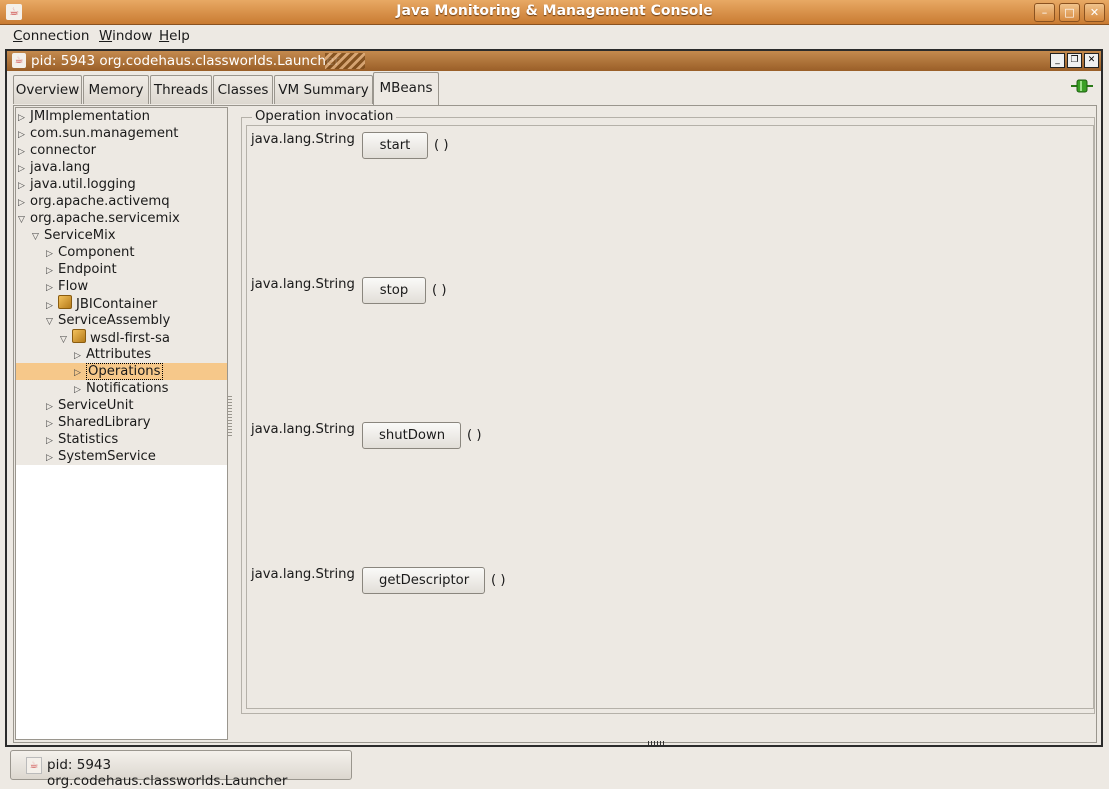  What do you see at coordinates (84, 116) in the screenshot?
I see `tree-node-jmimplementation: ▷ JMImplementation` at bounding box center [84, 116].